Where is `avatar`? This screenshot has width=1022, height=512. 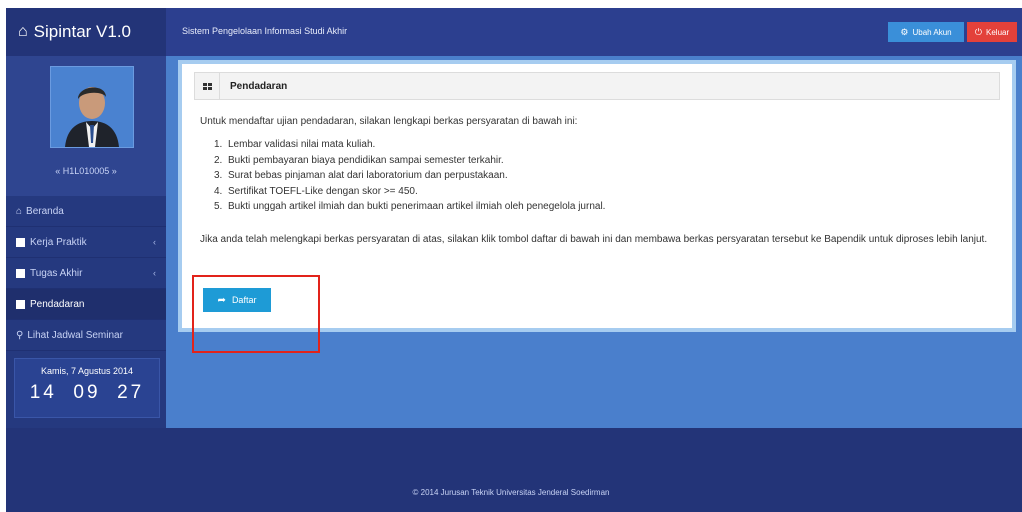
avatar is located at coordinates (92, 107).